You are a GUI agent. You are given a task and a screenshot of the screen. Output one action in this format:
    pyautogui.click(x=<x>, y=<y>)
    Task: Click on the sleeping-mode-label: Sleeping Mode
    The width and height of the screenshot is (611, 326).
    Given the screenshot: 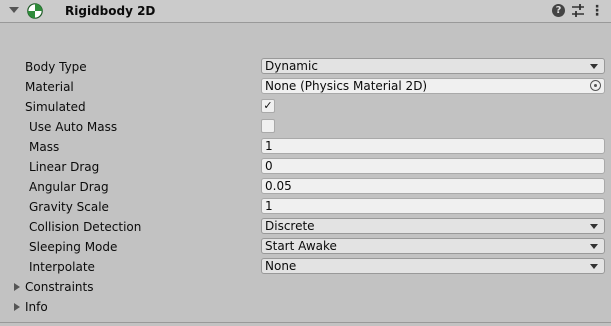 What is the action you would take?
    pyautogui.click(x=73, y=247)
    